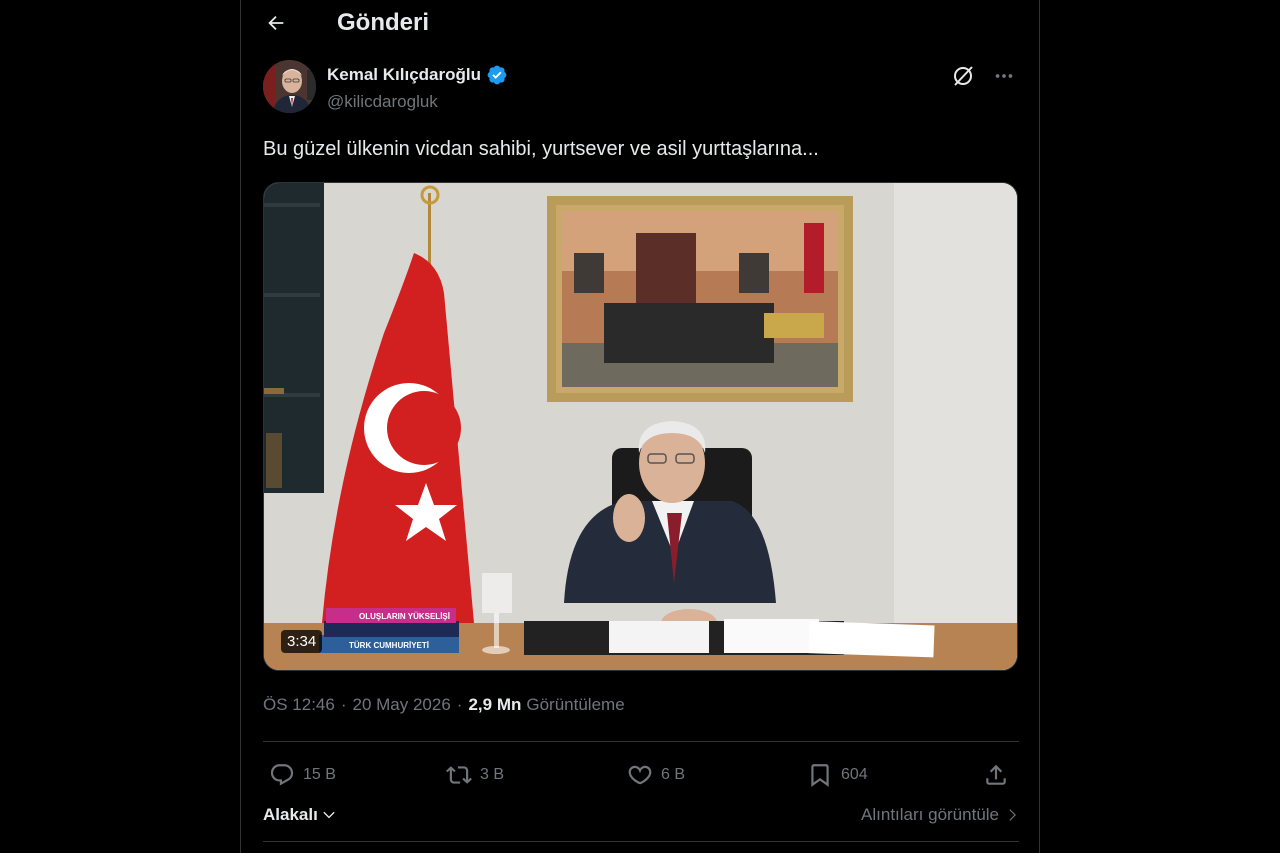 This screenshot has width=1280, height=853. I want to click on avatar, so click(289, 86).